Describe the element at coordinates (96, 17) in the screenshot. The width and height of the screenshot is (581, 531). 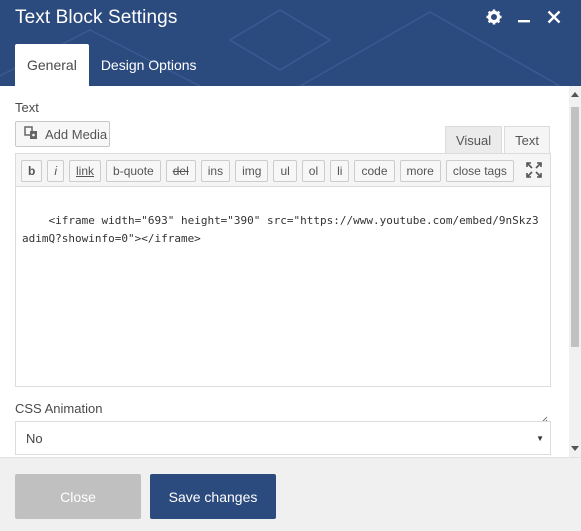
I see `dialog-title: Text Block Settings` at that location.